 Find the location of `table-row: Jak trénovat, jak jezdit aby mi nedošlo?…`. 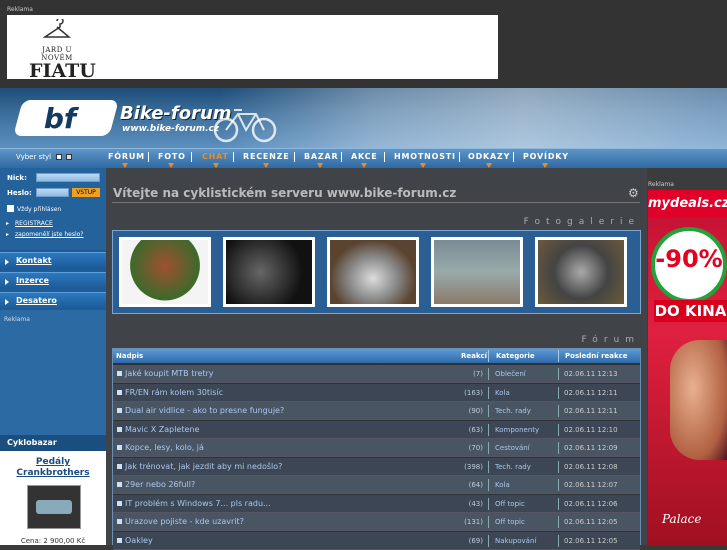

table-row: Jak trénovat, jak jezdit aby mi nedošlo?… is located at coordinates (376, 466).